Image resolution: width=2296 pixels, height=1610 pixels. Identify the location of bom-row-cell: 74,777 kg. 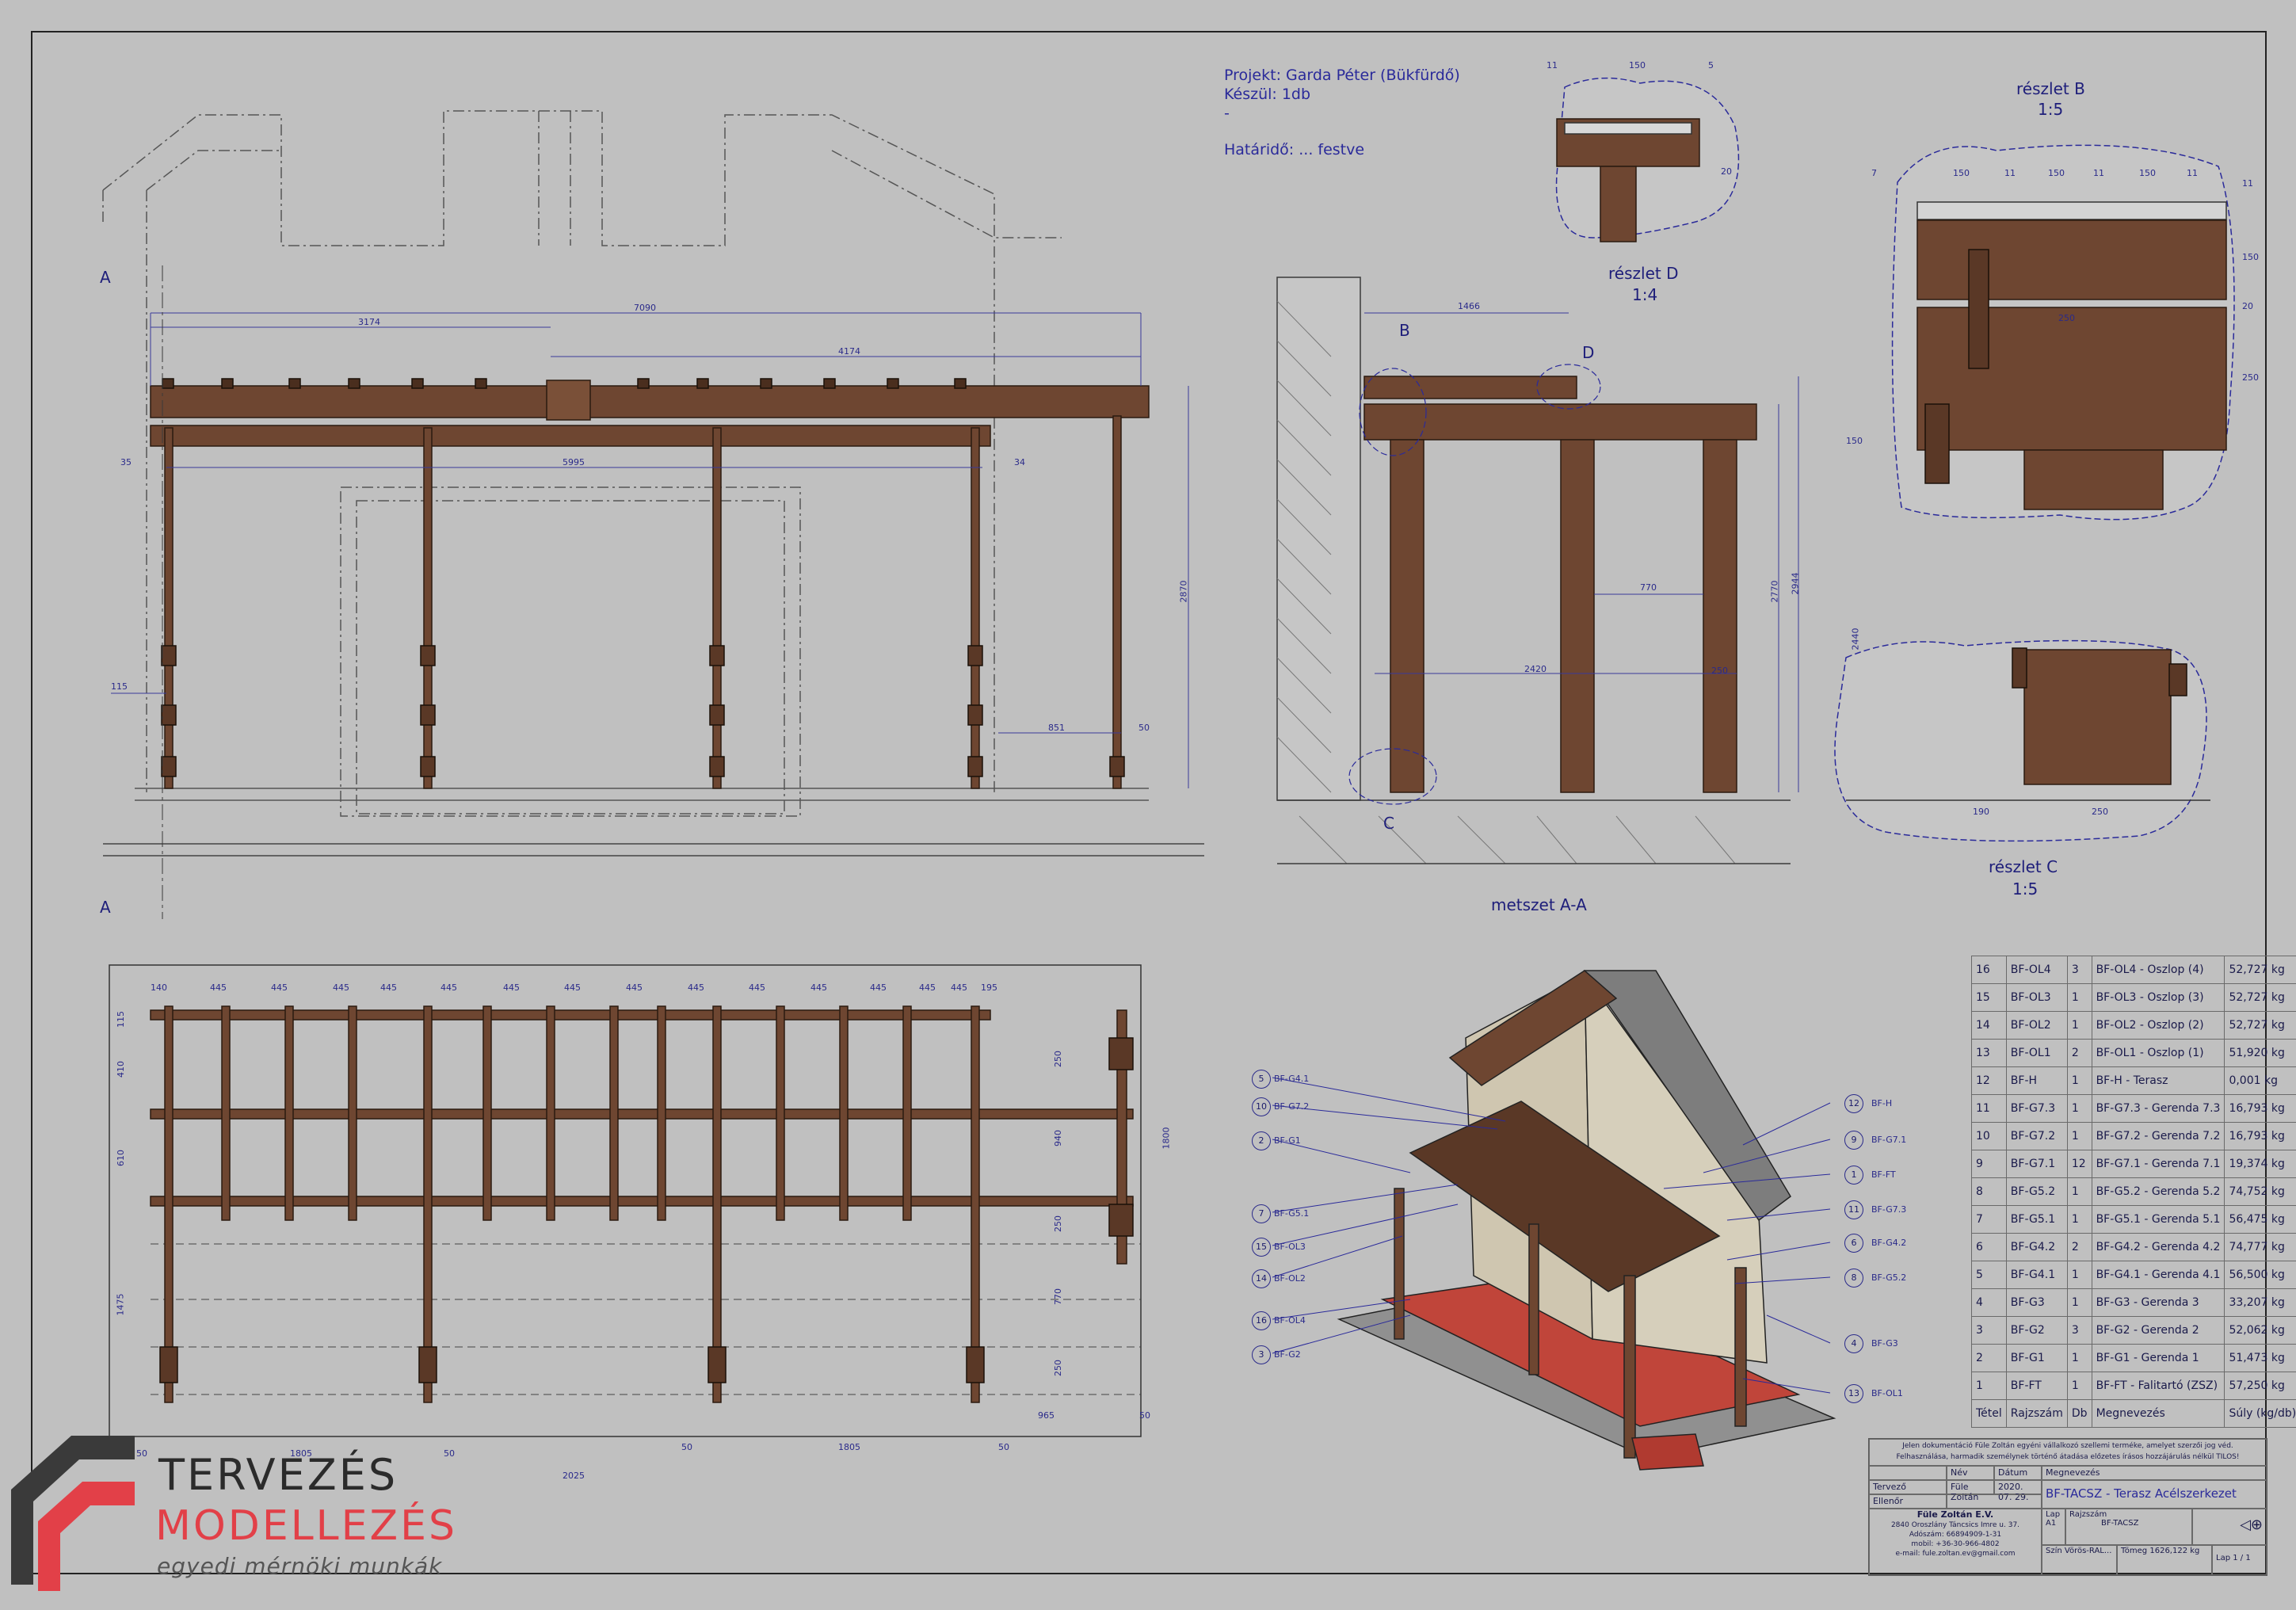
(2260, 1247).